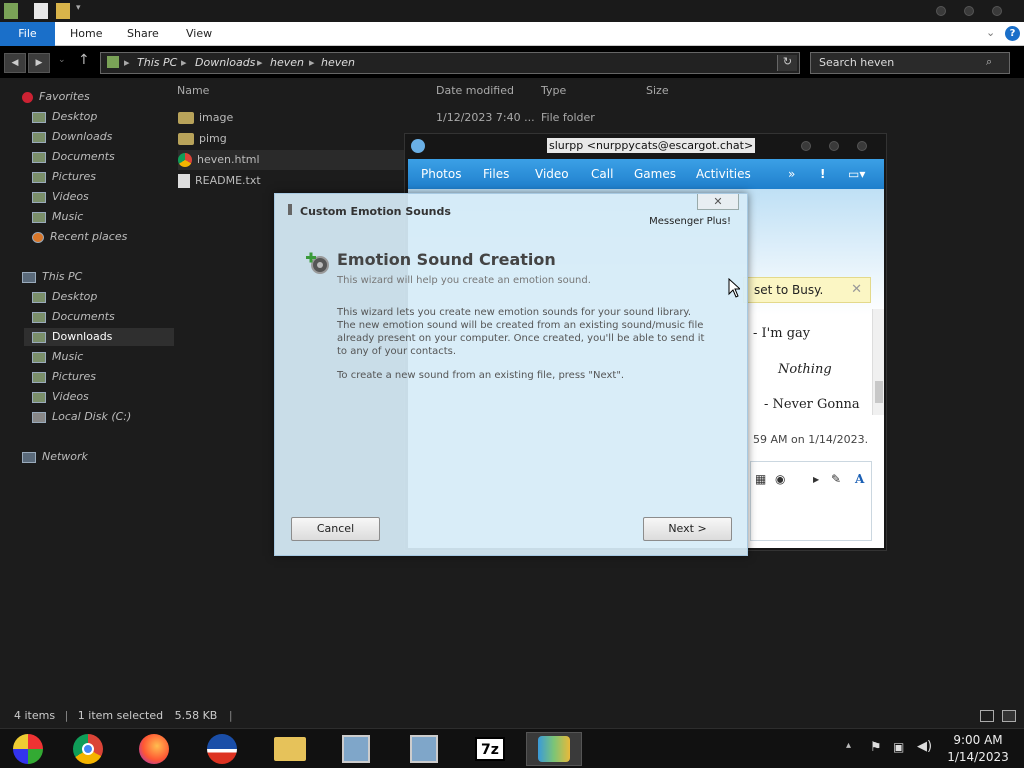  What do you see at coordinates (602, 174) in the screenshot?
I see `toolbar-call: Call` at bounding box center [602, 174].